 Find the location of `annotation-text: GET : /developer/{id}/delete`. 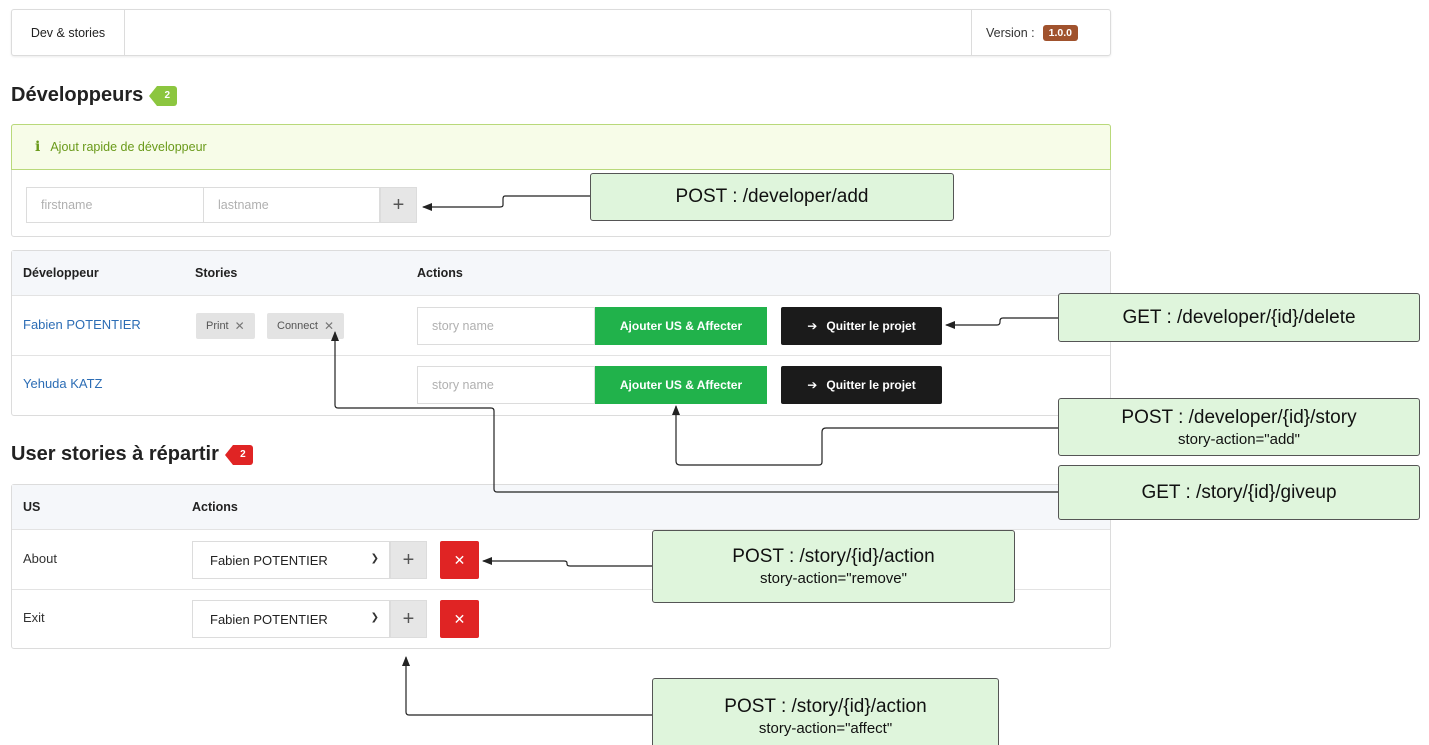

annotation-text: GET : /developer/{id}/delete is located at coordinates (1239, 317).